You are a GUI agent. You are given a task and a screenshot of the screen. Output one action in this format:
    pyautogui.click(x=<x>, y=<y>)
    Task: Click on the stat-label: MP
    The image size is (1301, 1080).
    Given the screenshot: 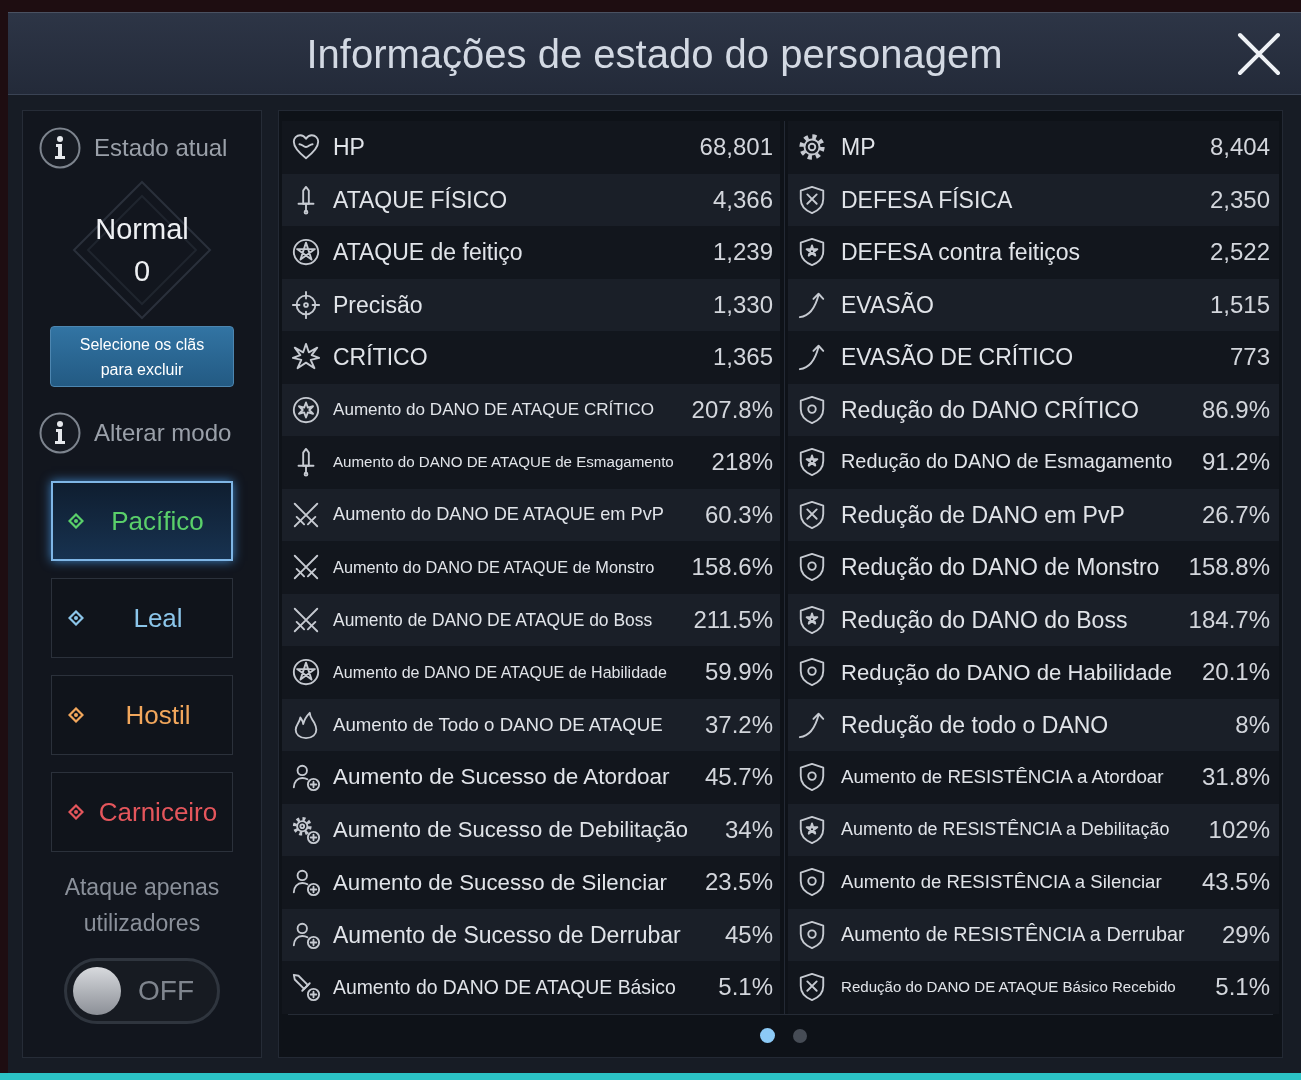 What is the action you would take?
    pyautogui.click(x=859, y=147)
    